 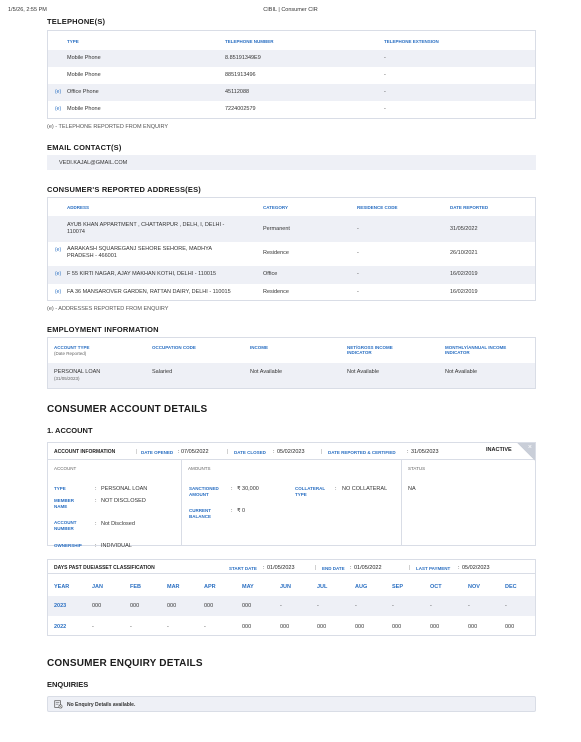 What do you see at coordinates (60, 606) in the screenshot?
I see `dpd-year: 2023` at bounding box center [60, 606].